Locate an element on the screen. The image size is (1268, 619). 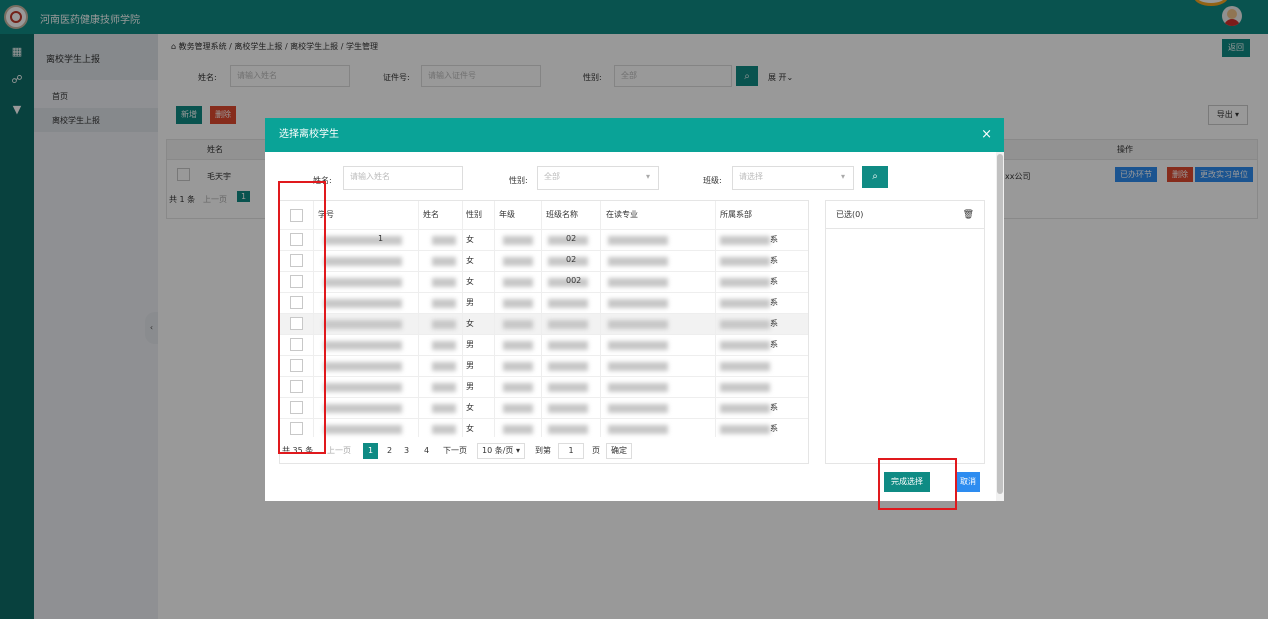
column-header-department: 所属系部 is located at coordinates (736, 214).